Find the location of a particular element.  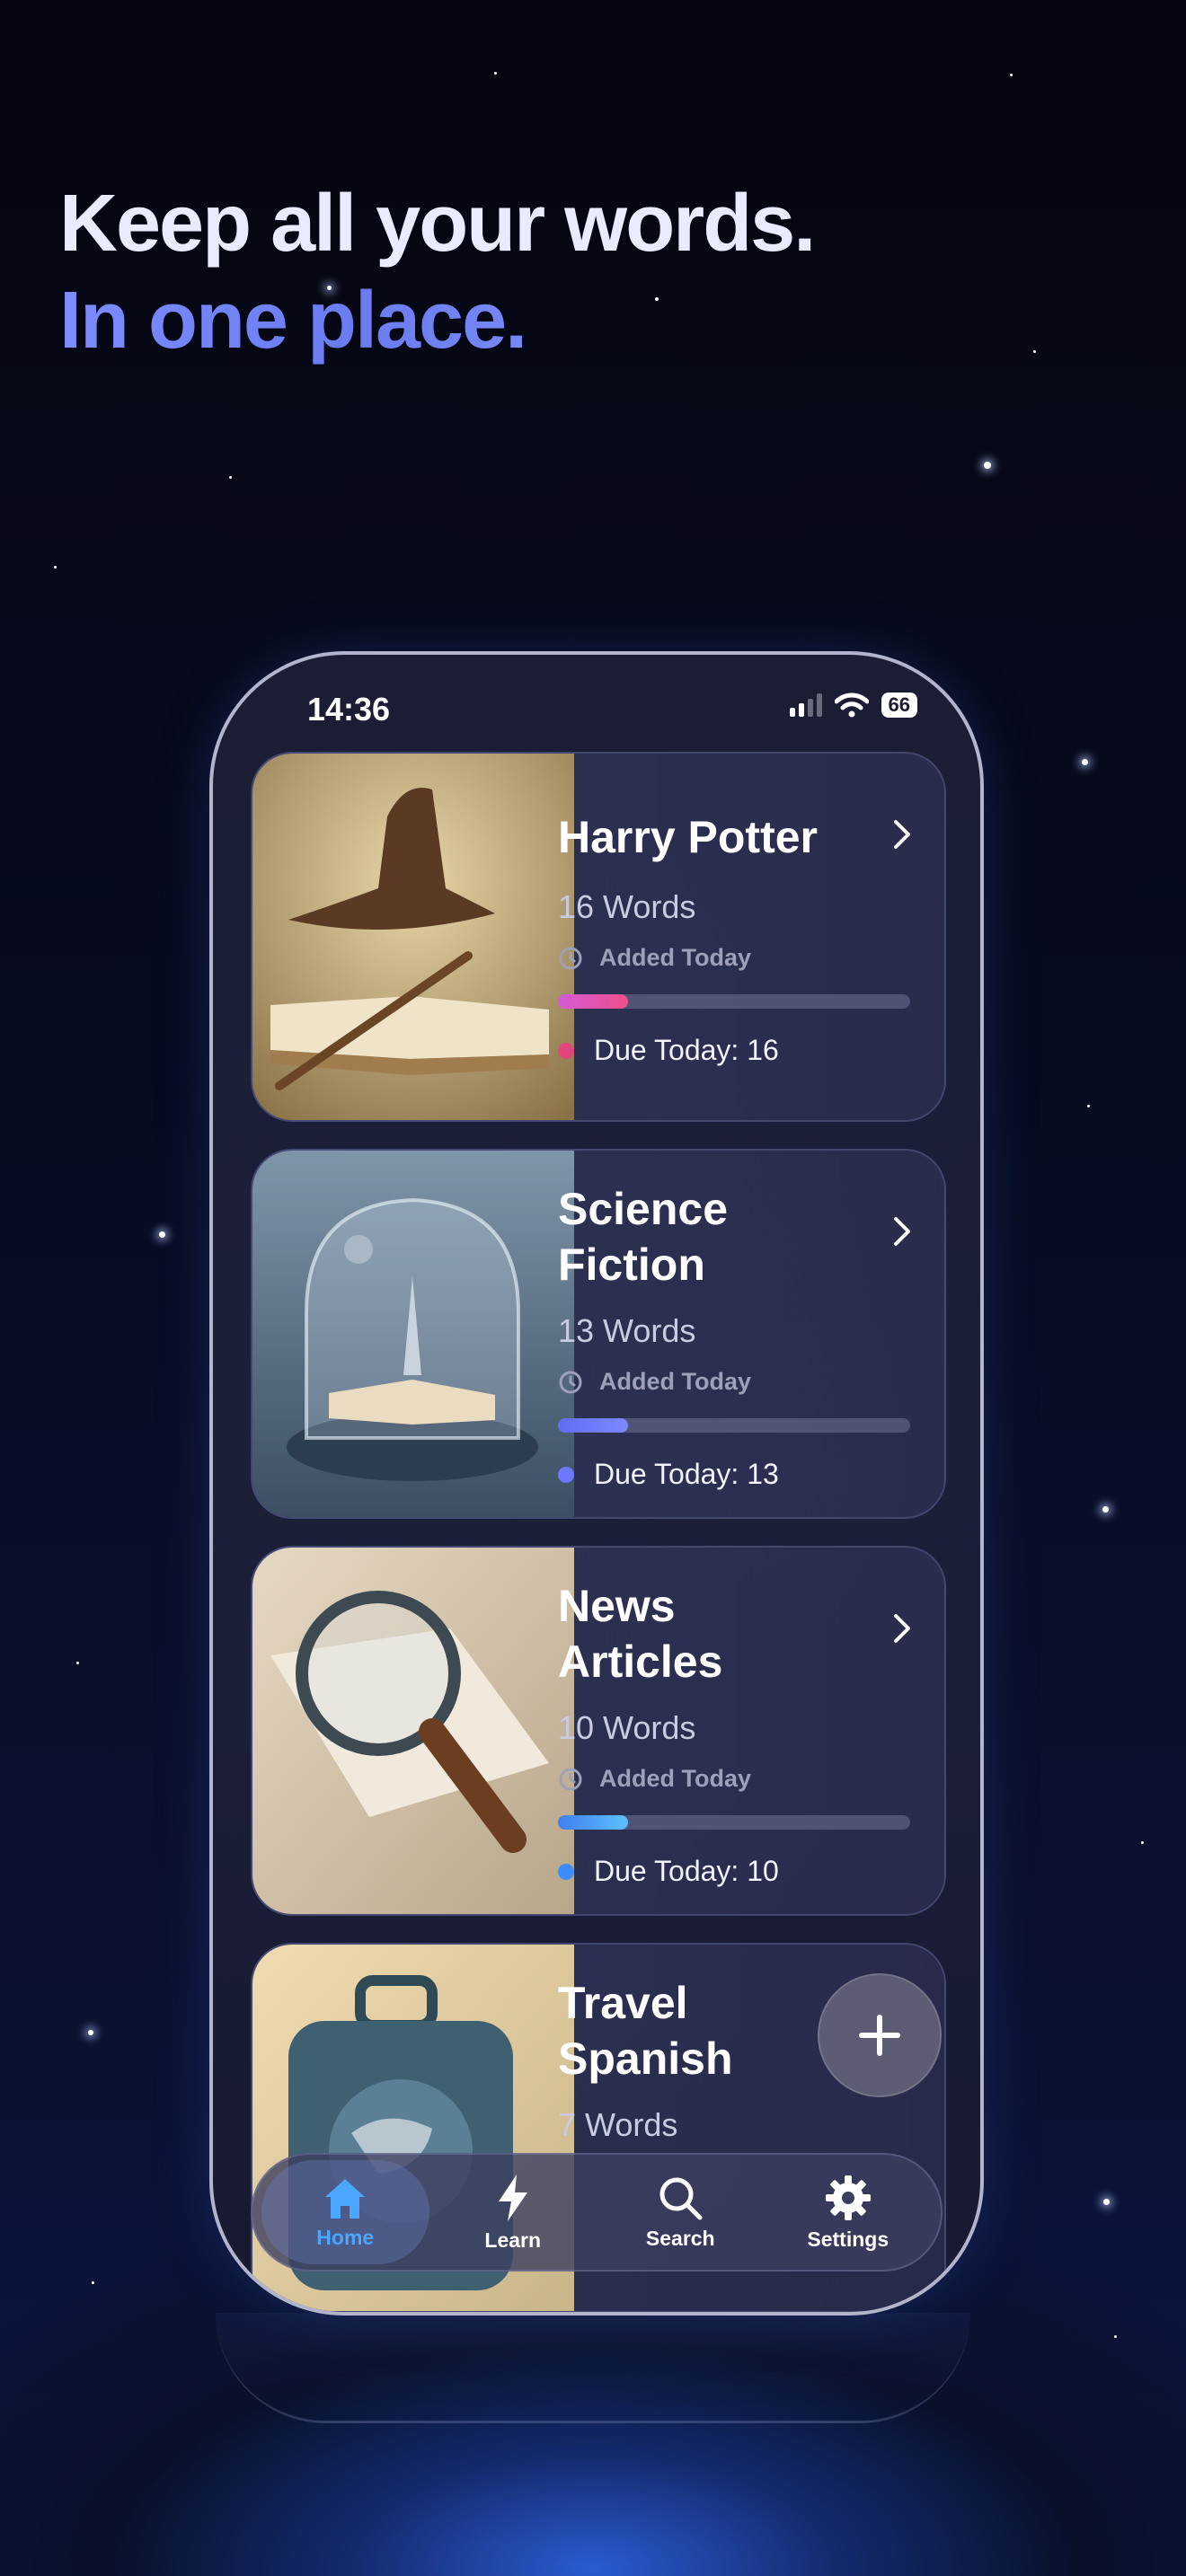

tab-settings: Settings is located at coordinates (849, 2212).